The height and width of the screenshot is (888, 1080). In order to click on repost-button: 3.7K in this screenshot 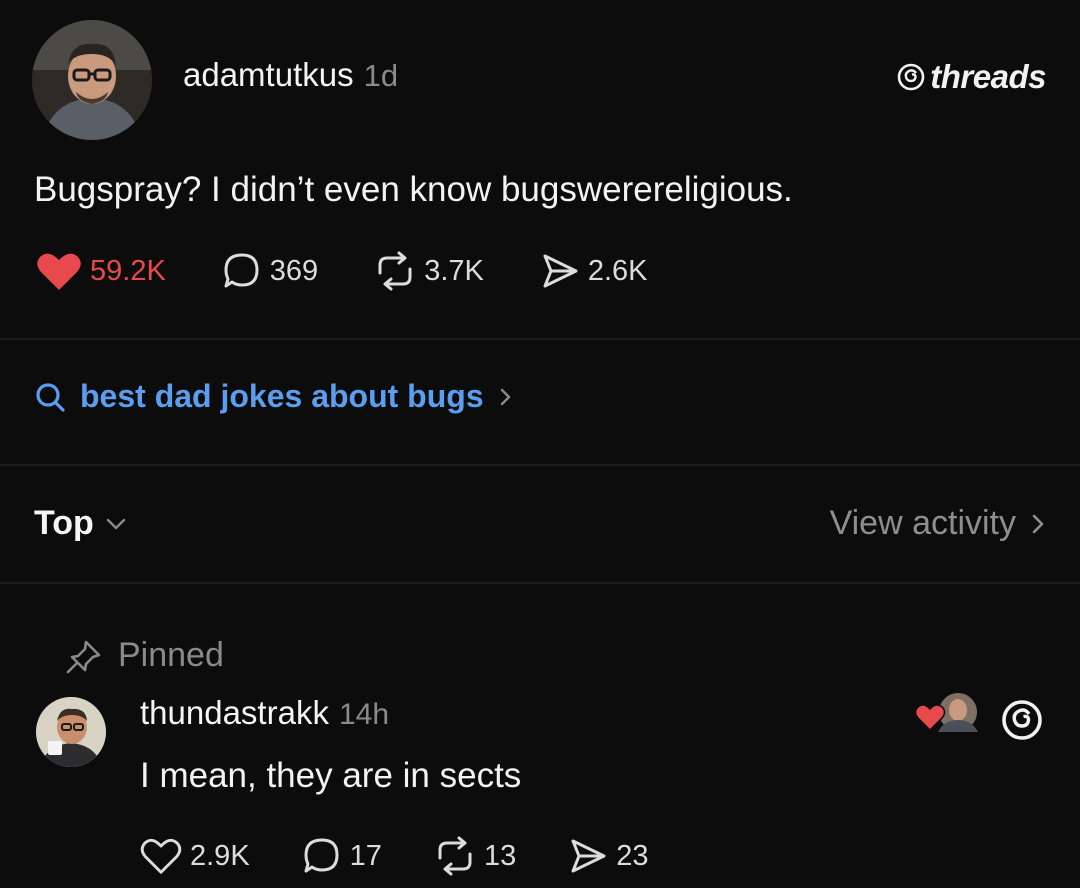, I will do `click(429, 271)`.